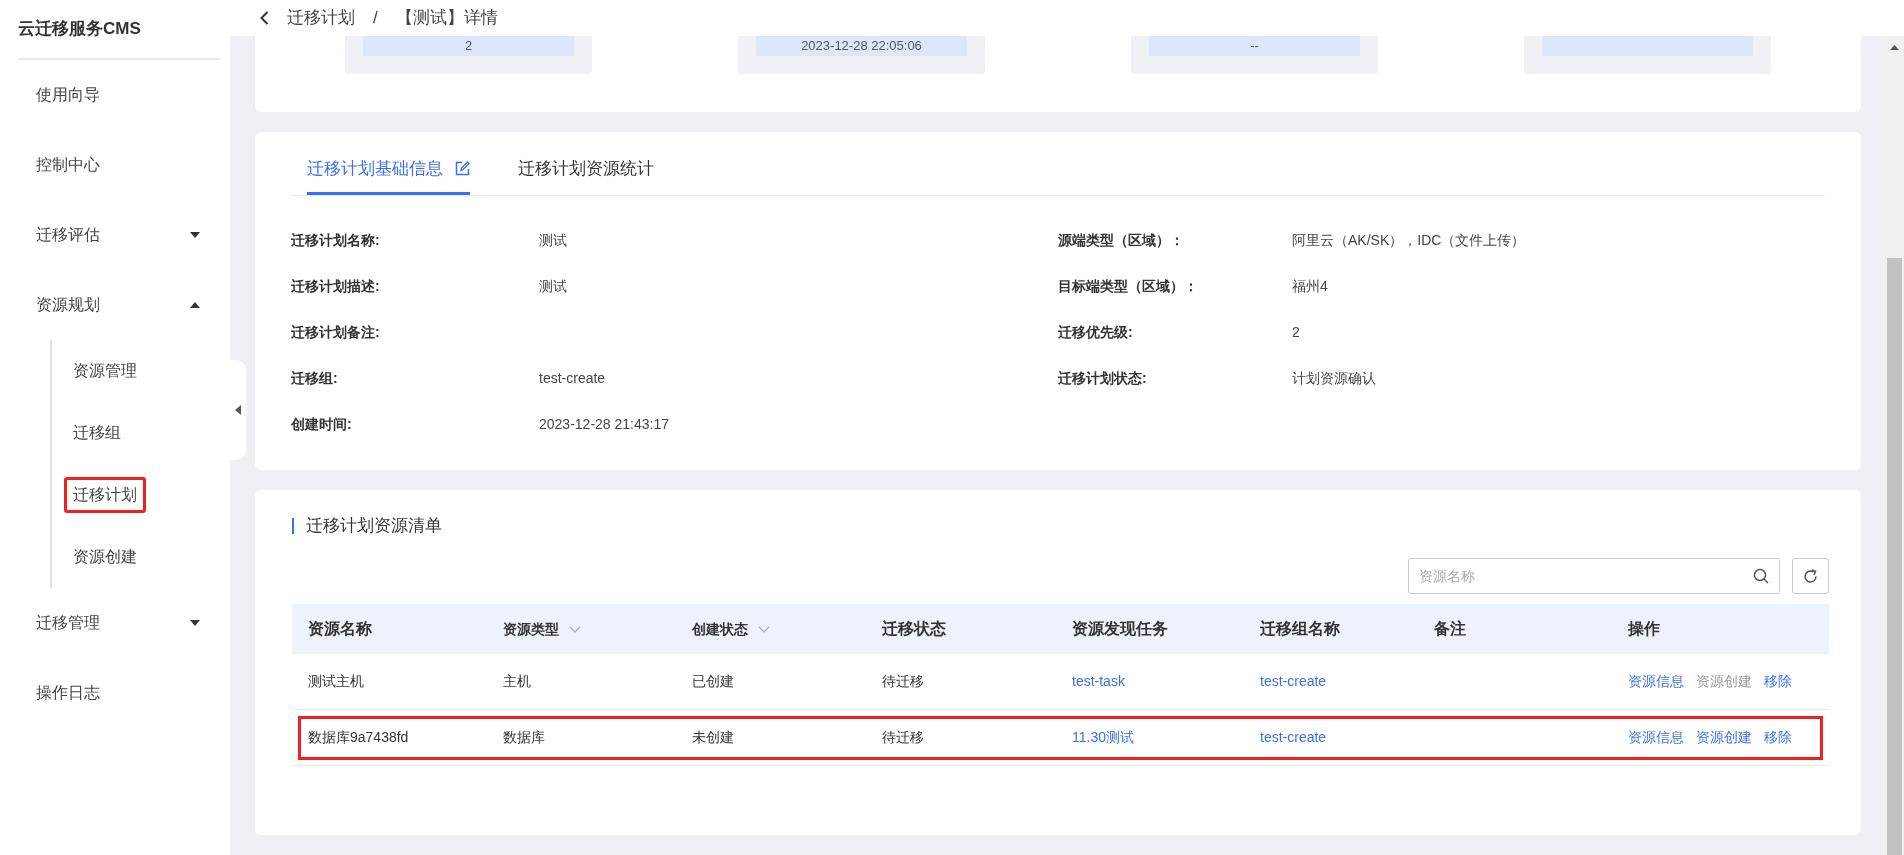 The width and height of the screenshot is (1904, 855). What do you see at coordinates (336, 332) in the screenshot?
I see `field-label: 迁移计划备注:` at bounding box center [336, 332].